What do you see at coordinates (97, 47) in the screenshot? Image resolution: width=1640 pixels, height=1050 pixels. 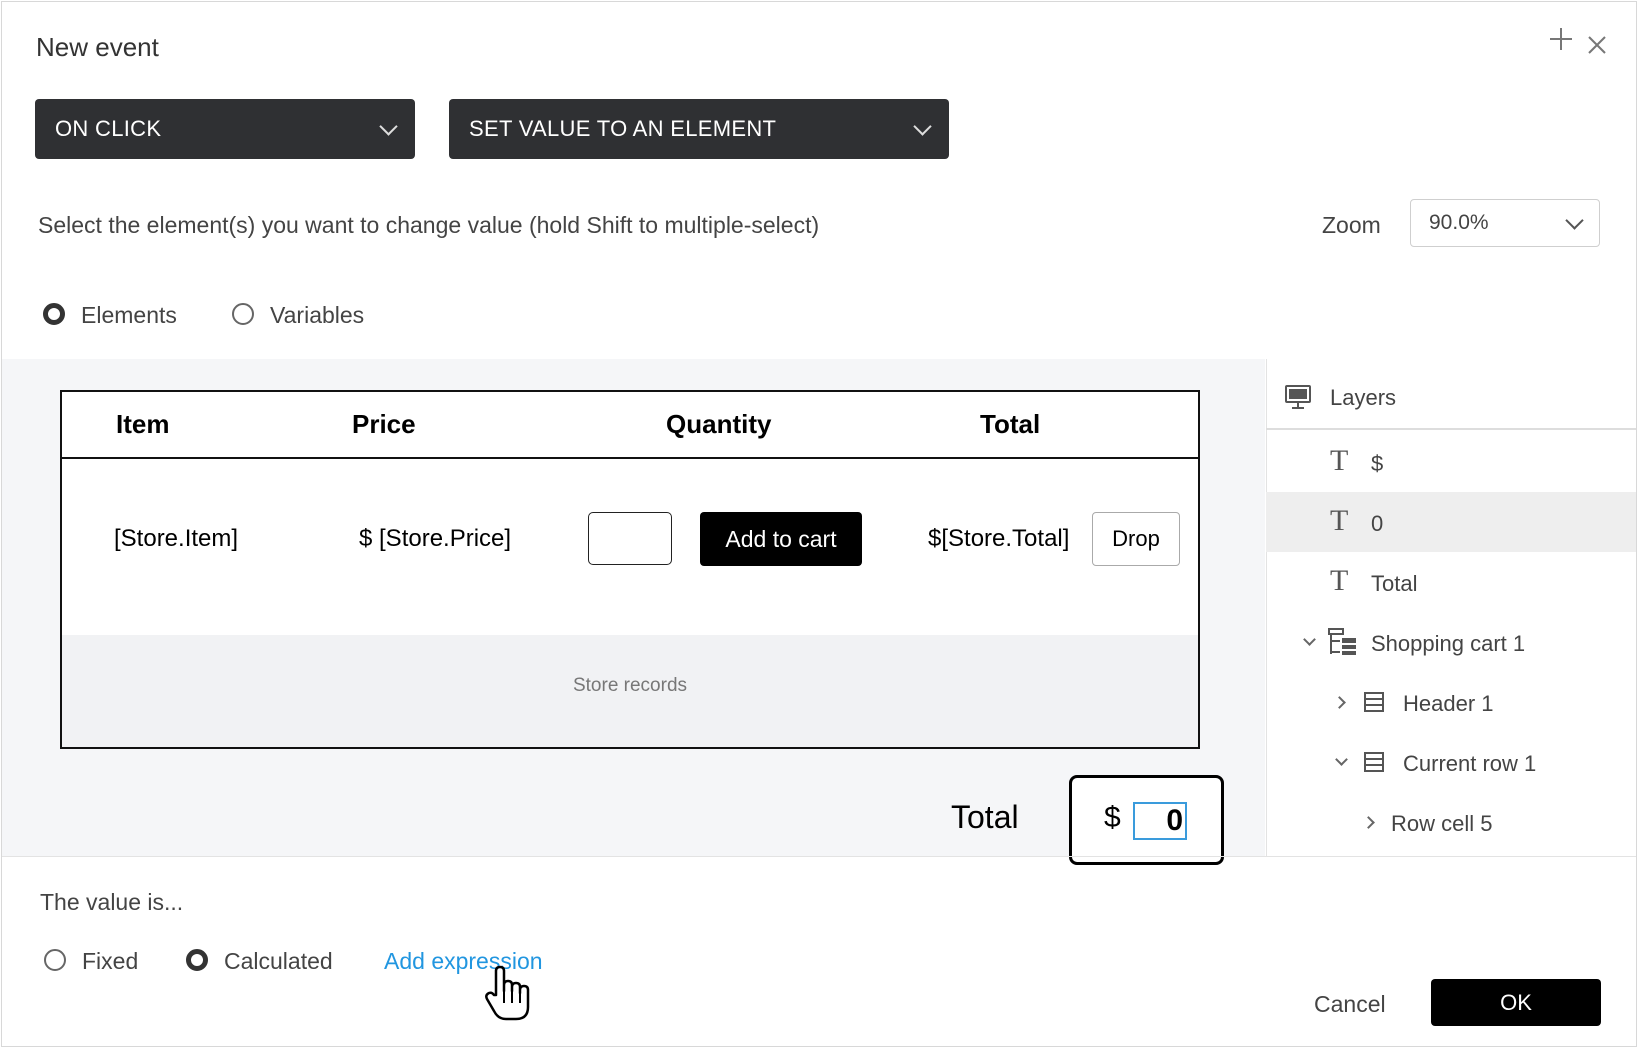 I see `dialog-title: New event` at bounding box center [97, 47].